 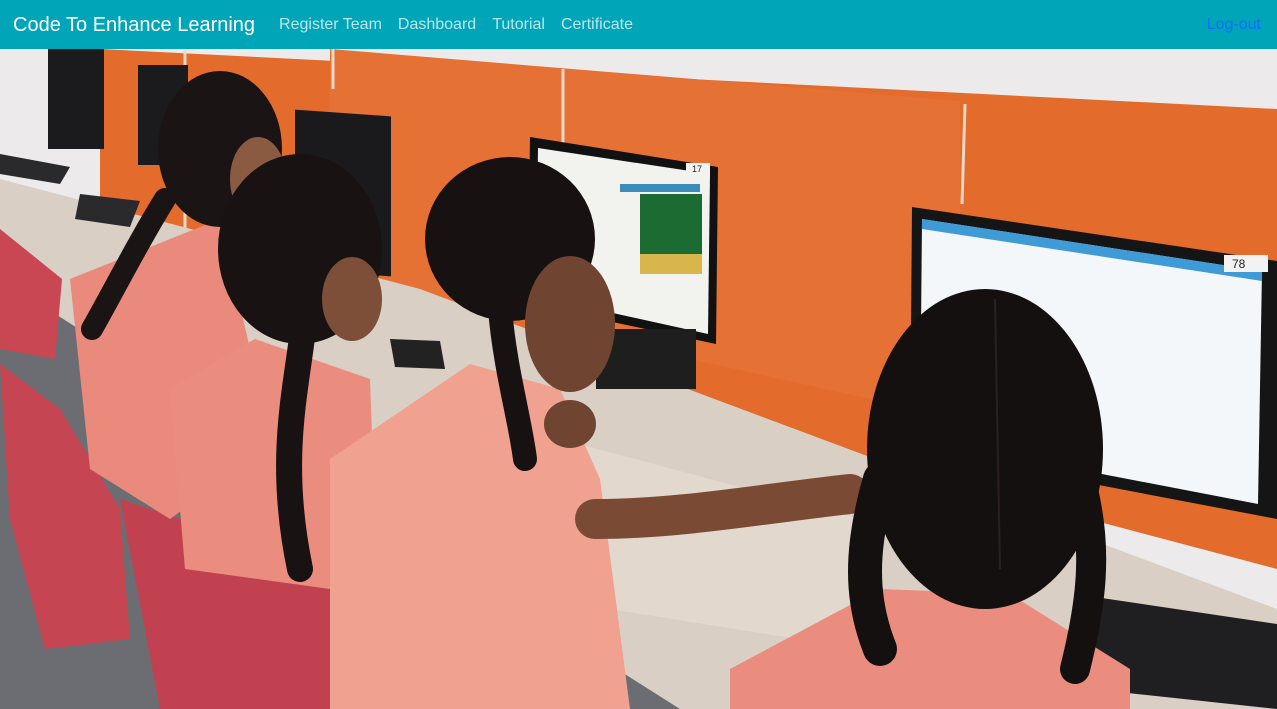 I want to click on brand-link: Code To Enhance Learning, so click(x=134, y=25).